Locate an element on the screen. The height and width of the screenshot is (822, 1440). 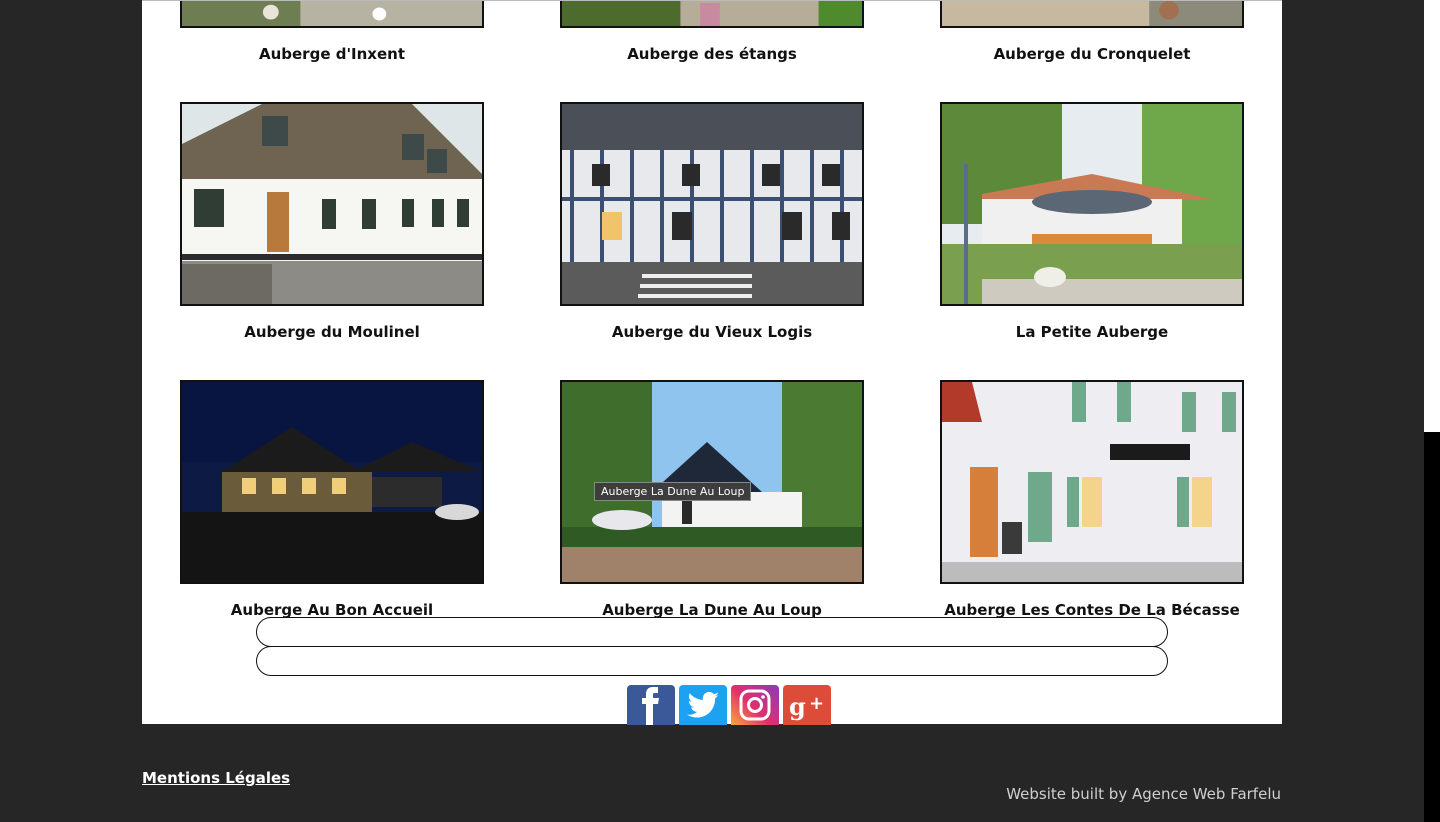
site-credit: Website built by Agence Web Farfelu is located at coordinates (1143, 794).